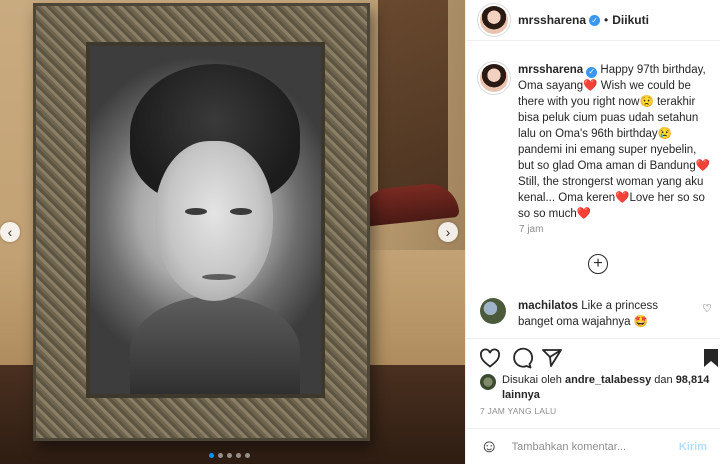  I want to click on heart-icon, so click(490, 358).